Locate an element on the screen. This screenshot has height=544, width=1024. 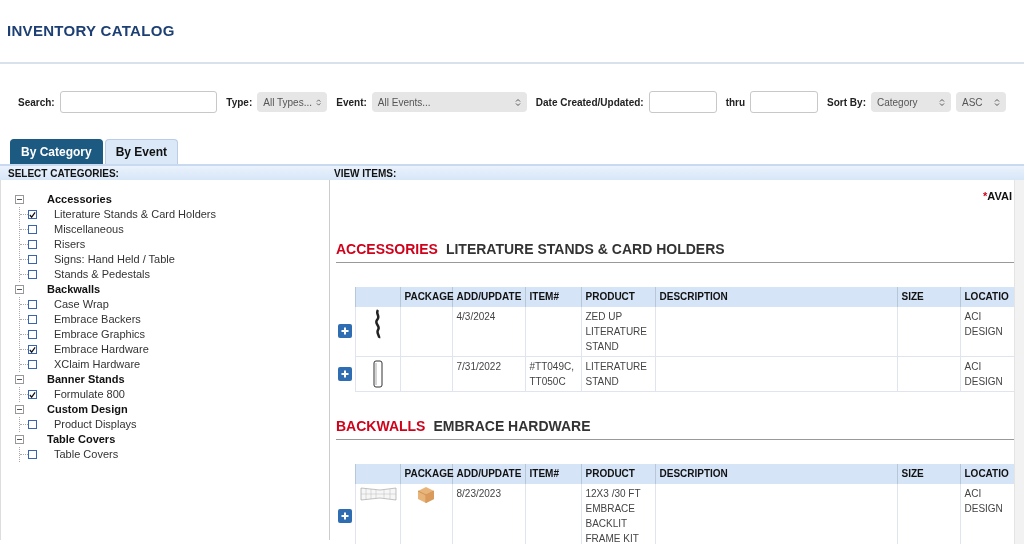
category-item: Case Wrap is located at coordinates (81, 304).